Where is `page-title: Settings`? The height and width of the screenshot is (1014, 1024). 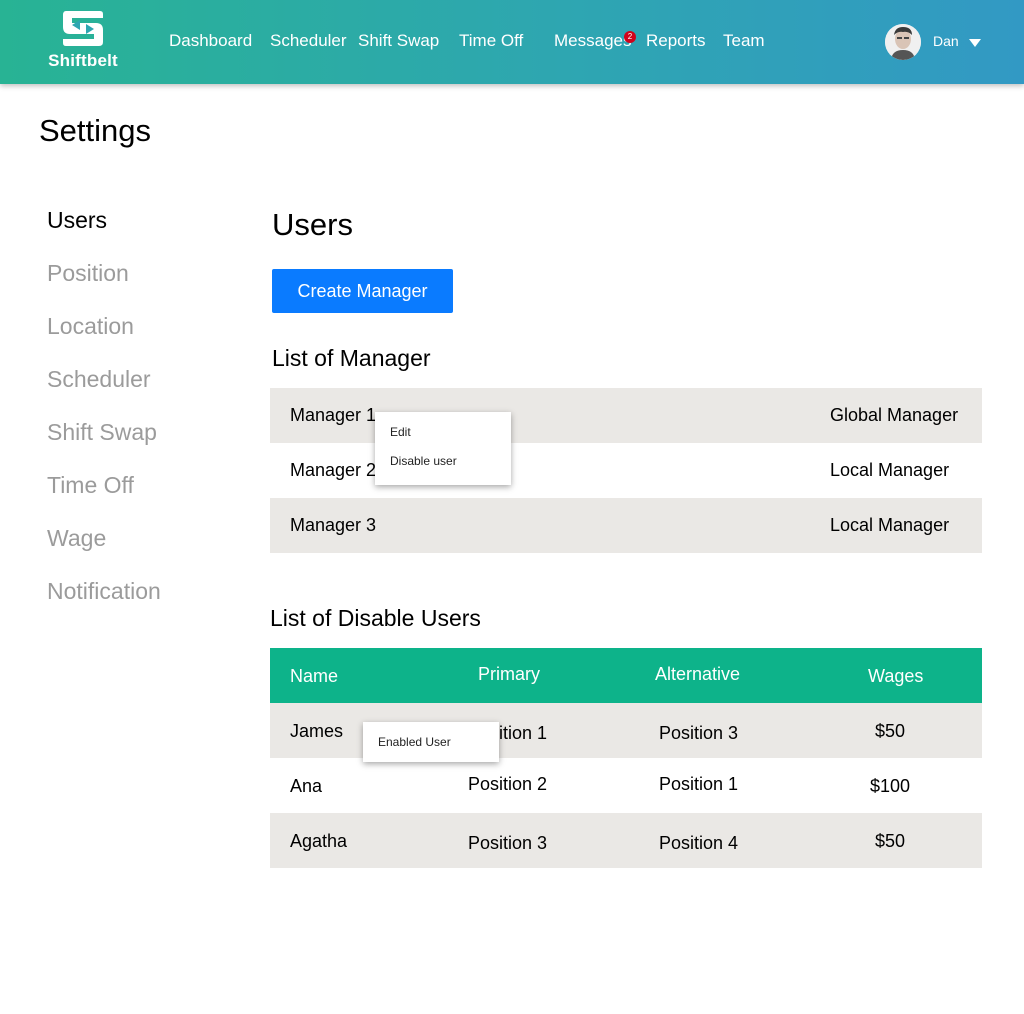 page-title: Settings is located at coordinates (95, 130).